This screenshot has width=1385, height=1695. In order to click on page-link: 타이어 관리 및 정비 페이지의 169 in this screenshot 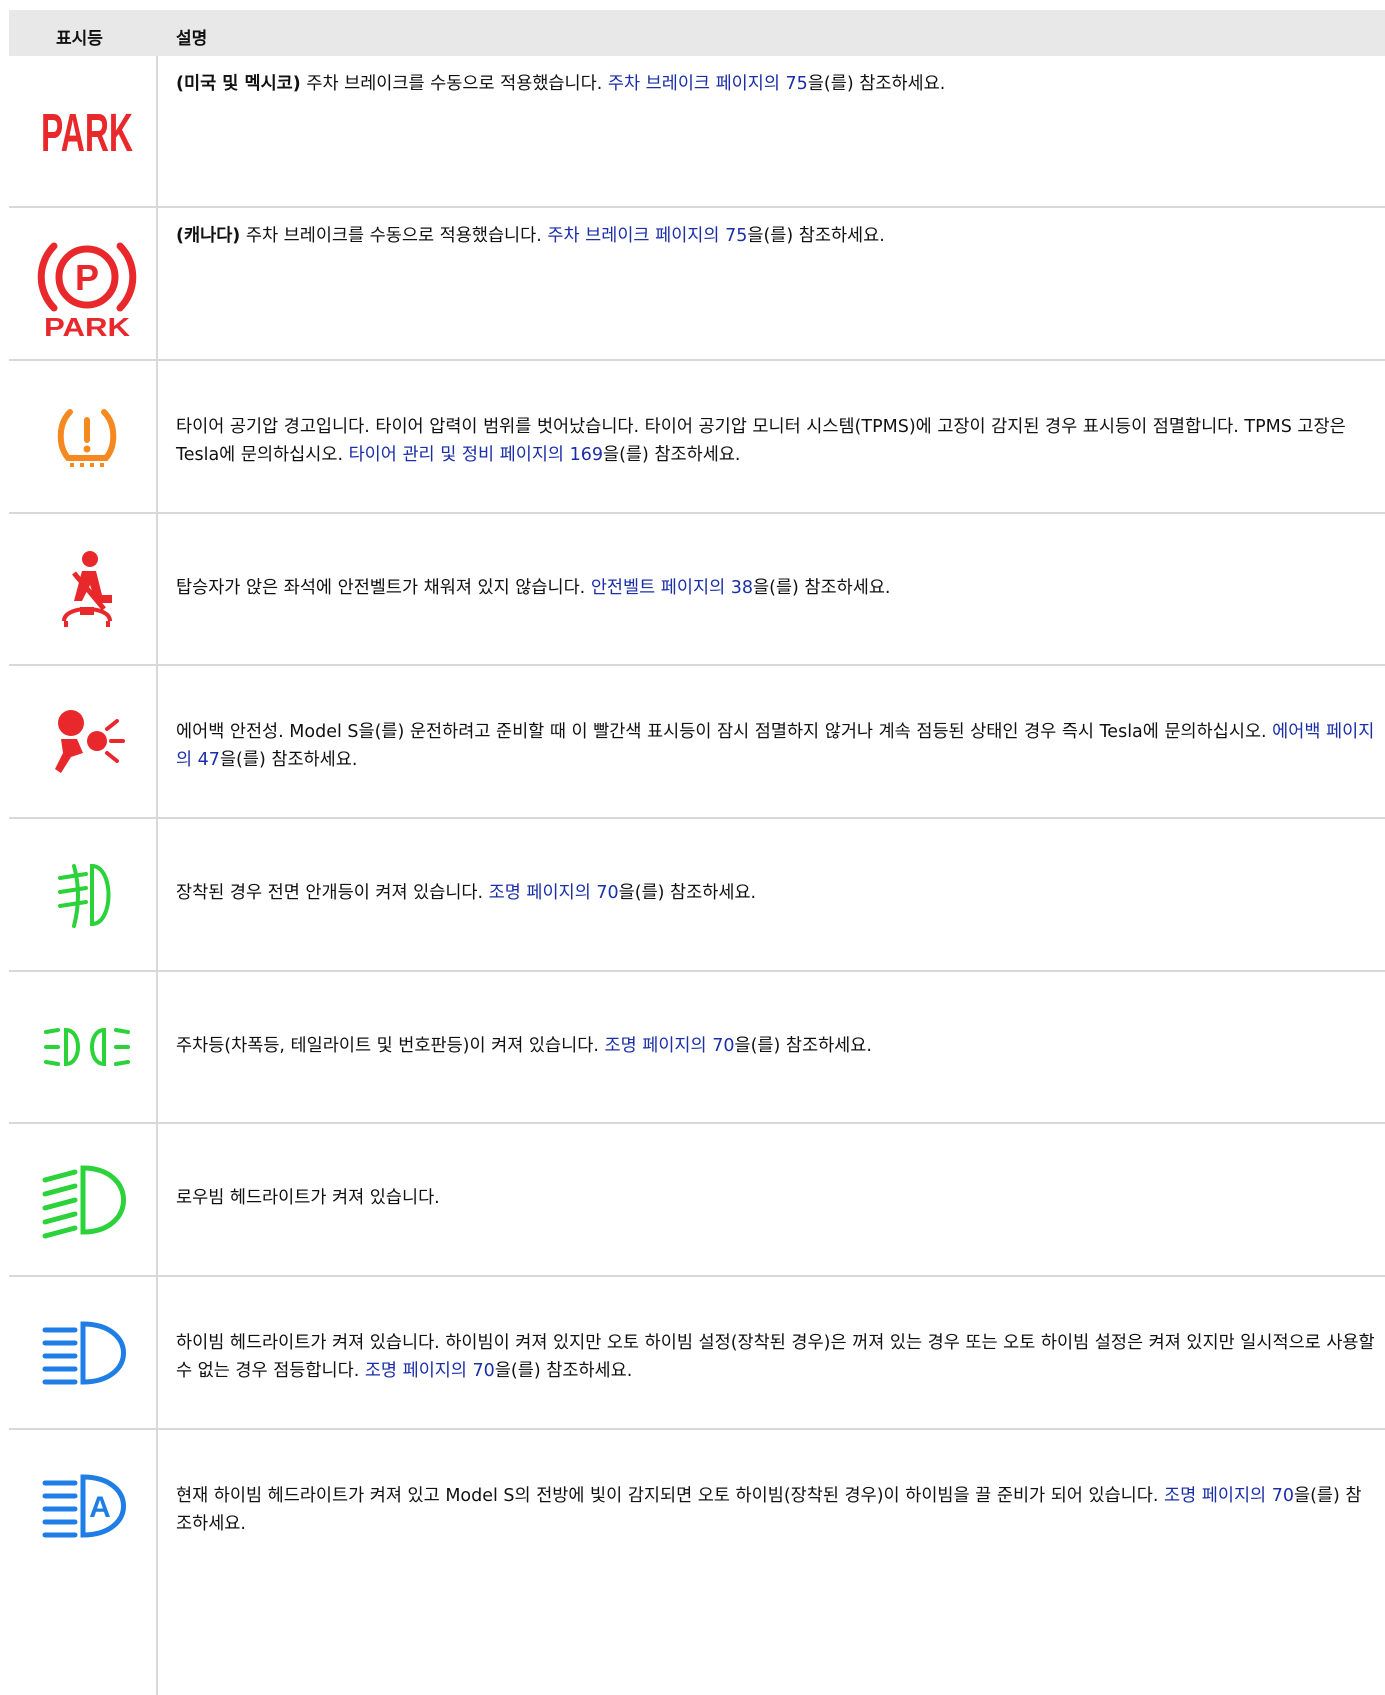, I will do `click(476, 455)`.